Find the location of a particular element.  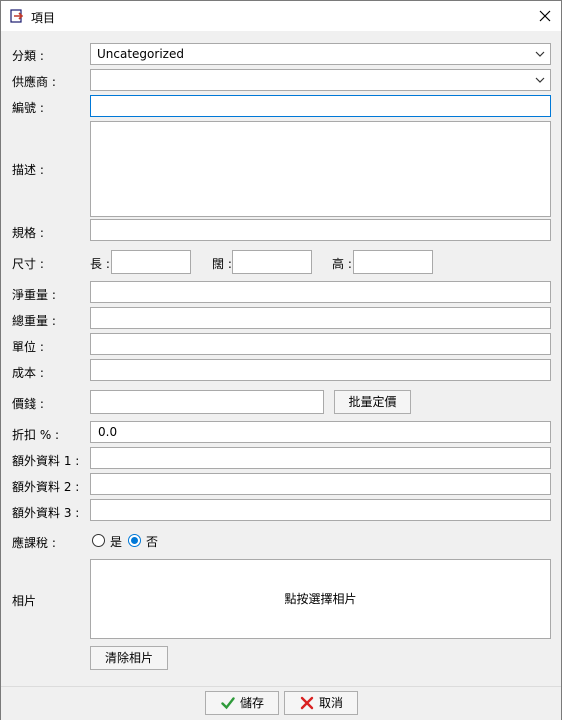

window-title: 項目 is located at coordinates (43, 18).